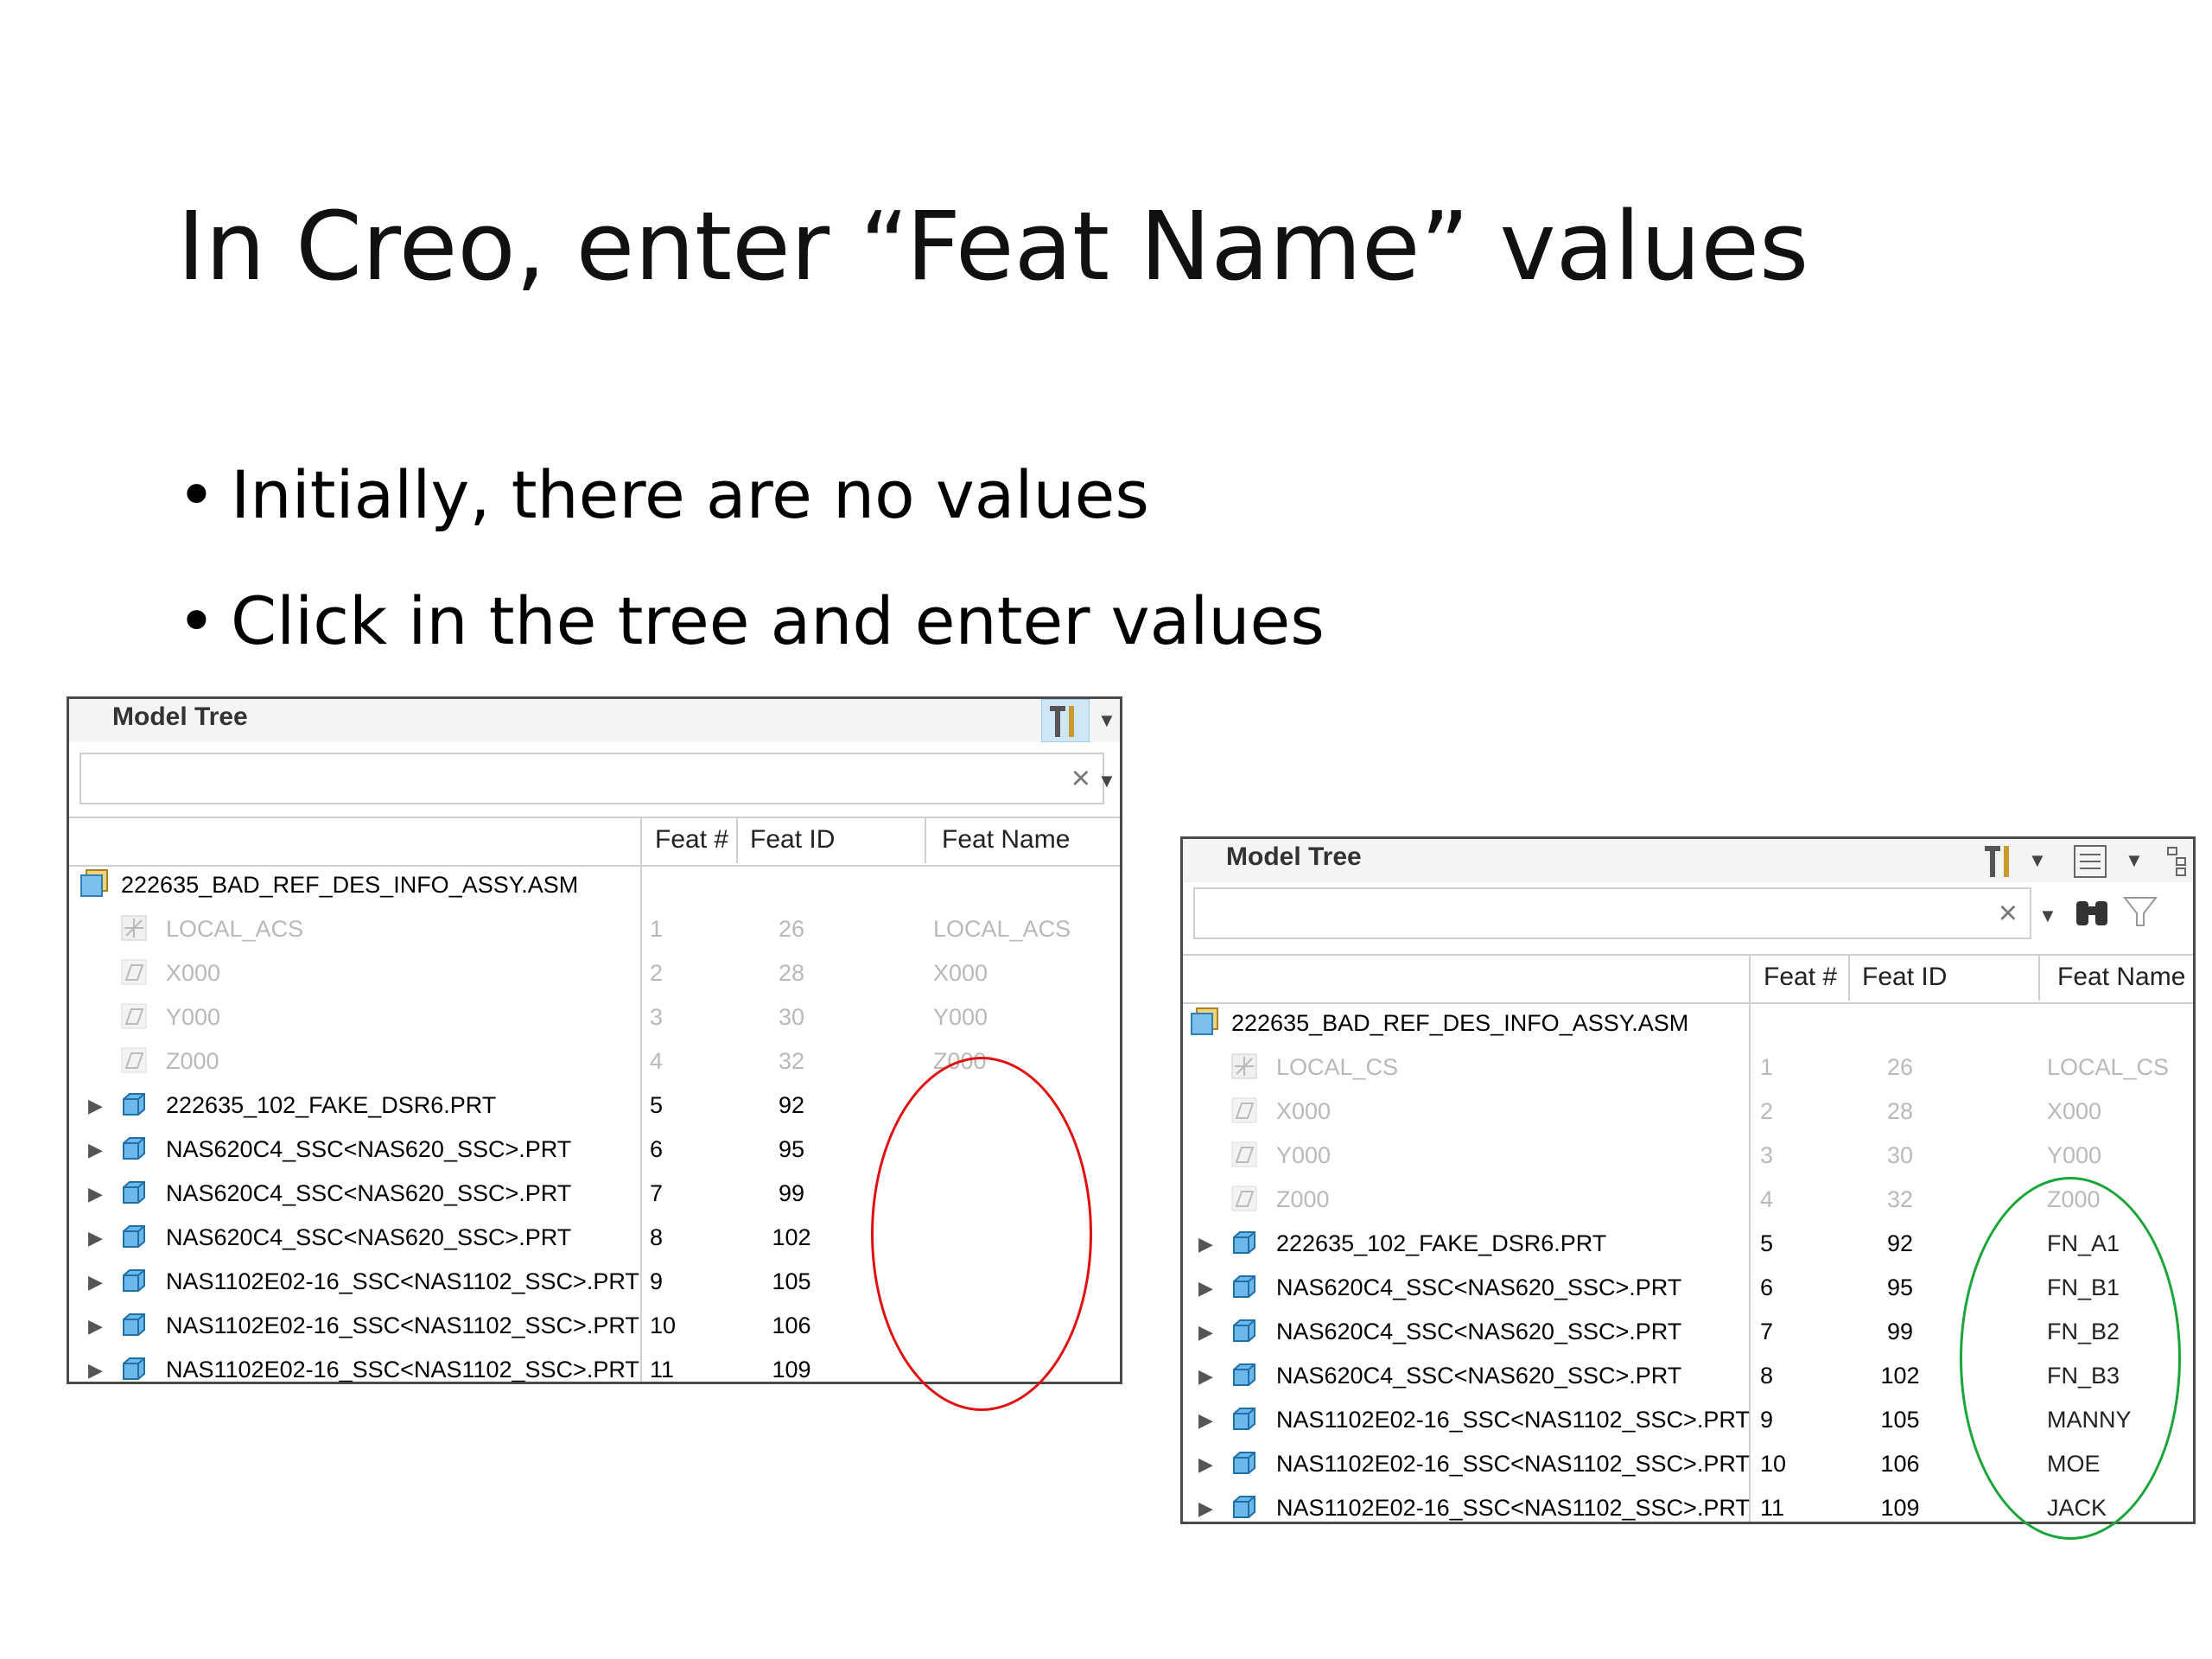 The height and width of the screenshot is (1659, 2212). What do you see at coordinates (1900, 1199) in the screenshot?
I see `feat-id-cell: 32` at bounding box center [1900, 1199].